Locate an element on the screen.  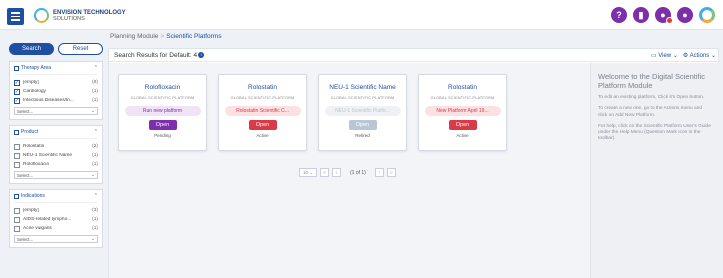
menu-line-icon is located at coordinates (15, 20).